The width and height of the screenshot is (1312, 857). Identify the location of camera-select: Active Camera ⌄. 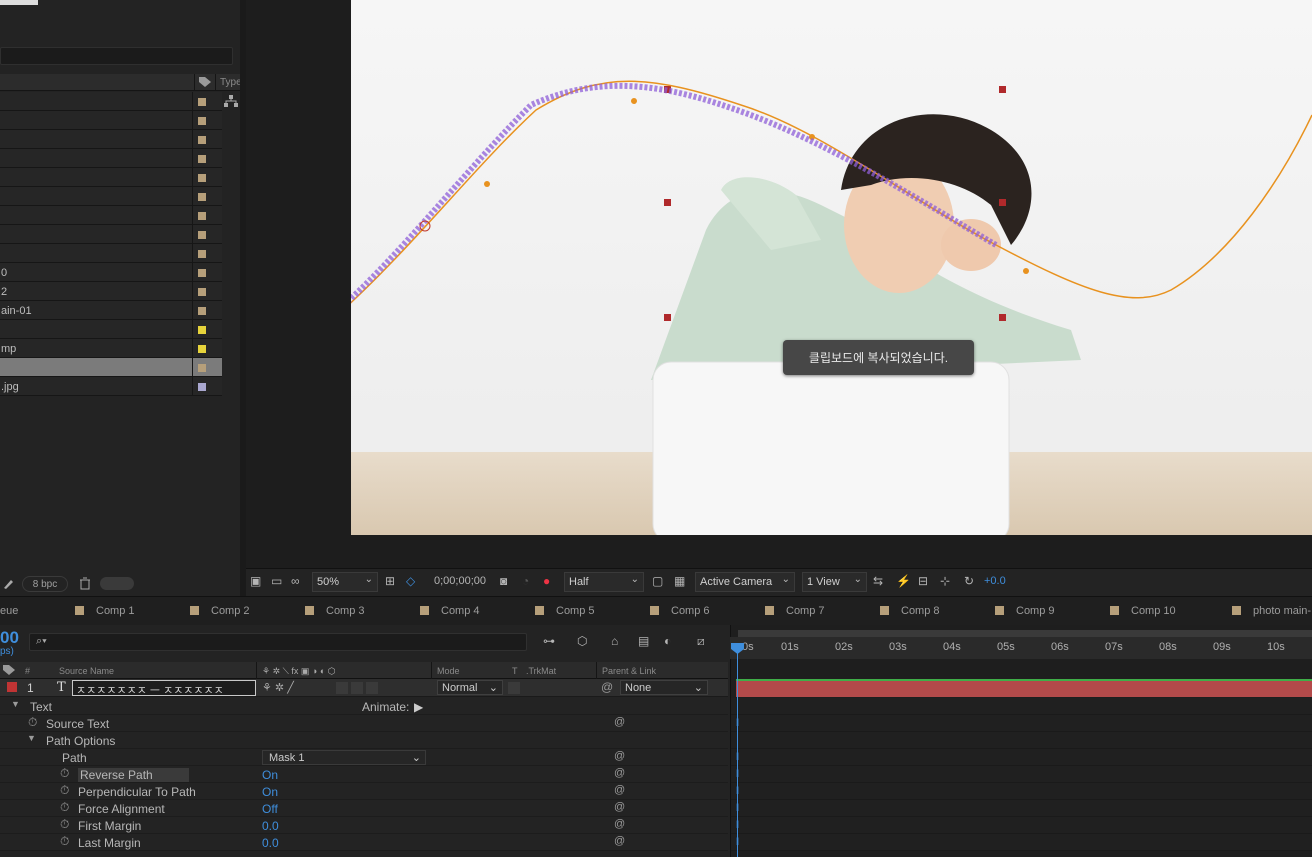
(745, 582).